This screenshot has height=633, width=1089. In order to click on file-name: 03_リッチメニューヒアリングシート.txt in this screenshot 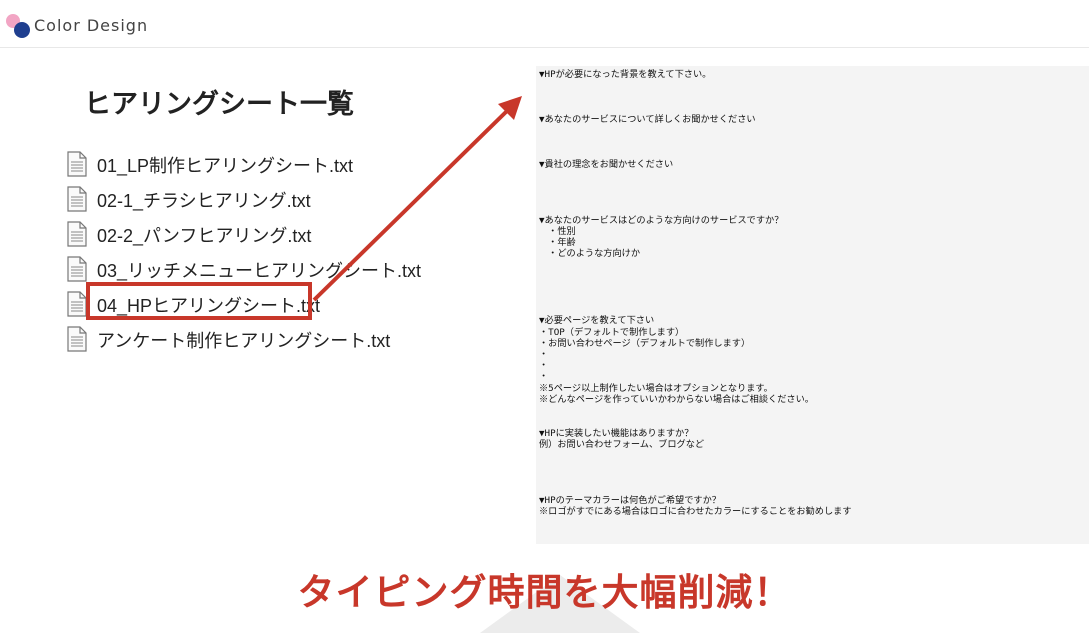, I will do `click(259, 271)`.